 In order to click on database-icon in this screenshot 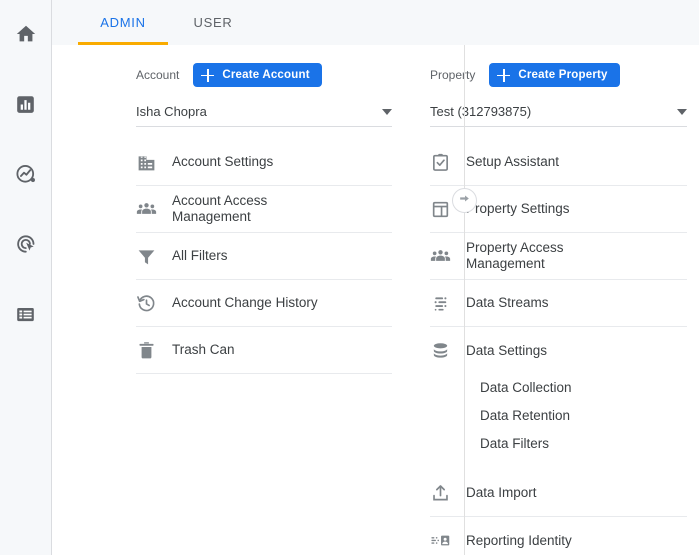, I will do `click(448, 350)`.